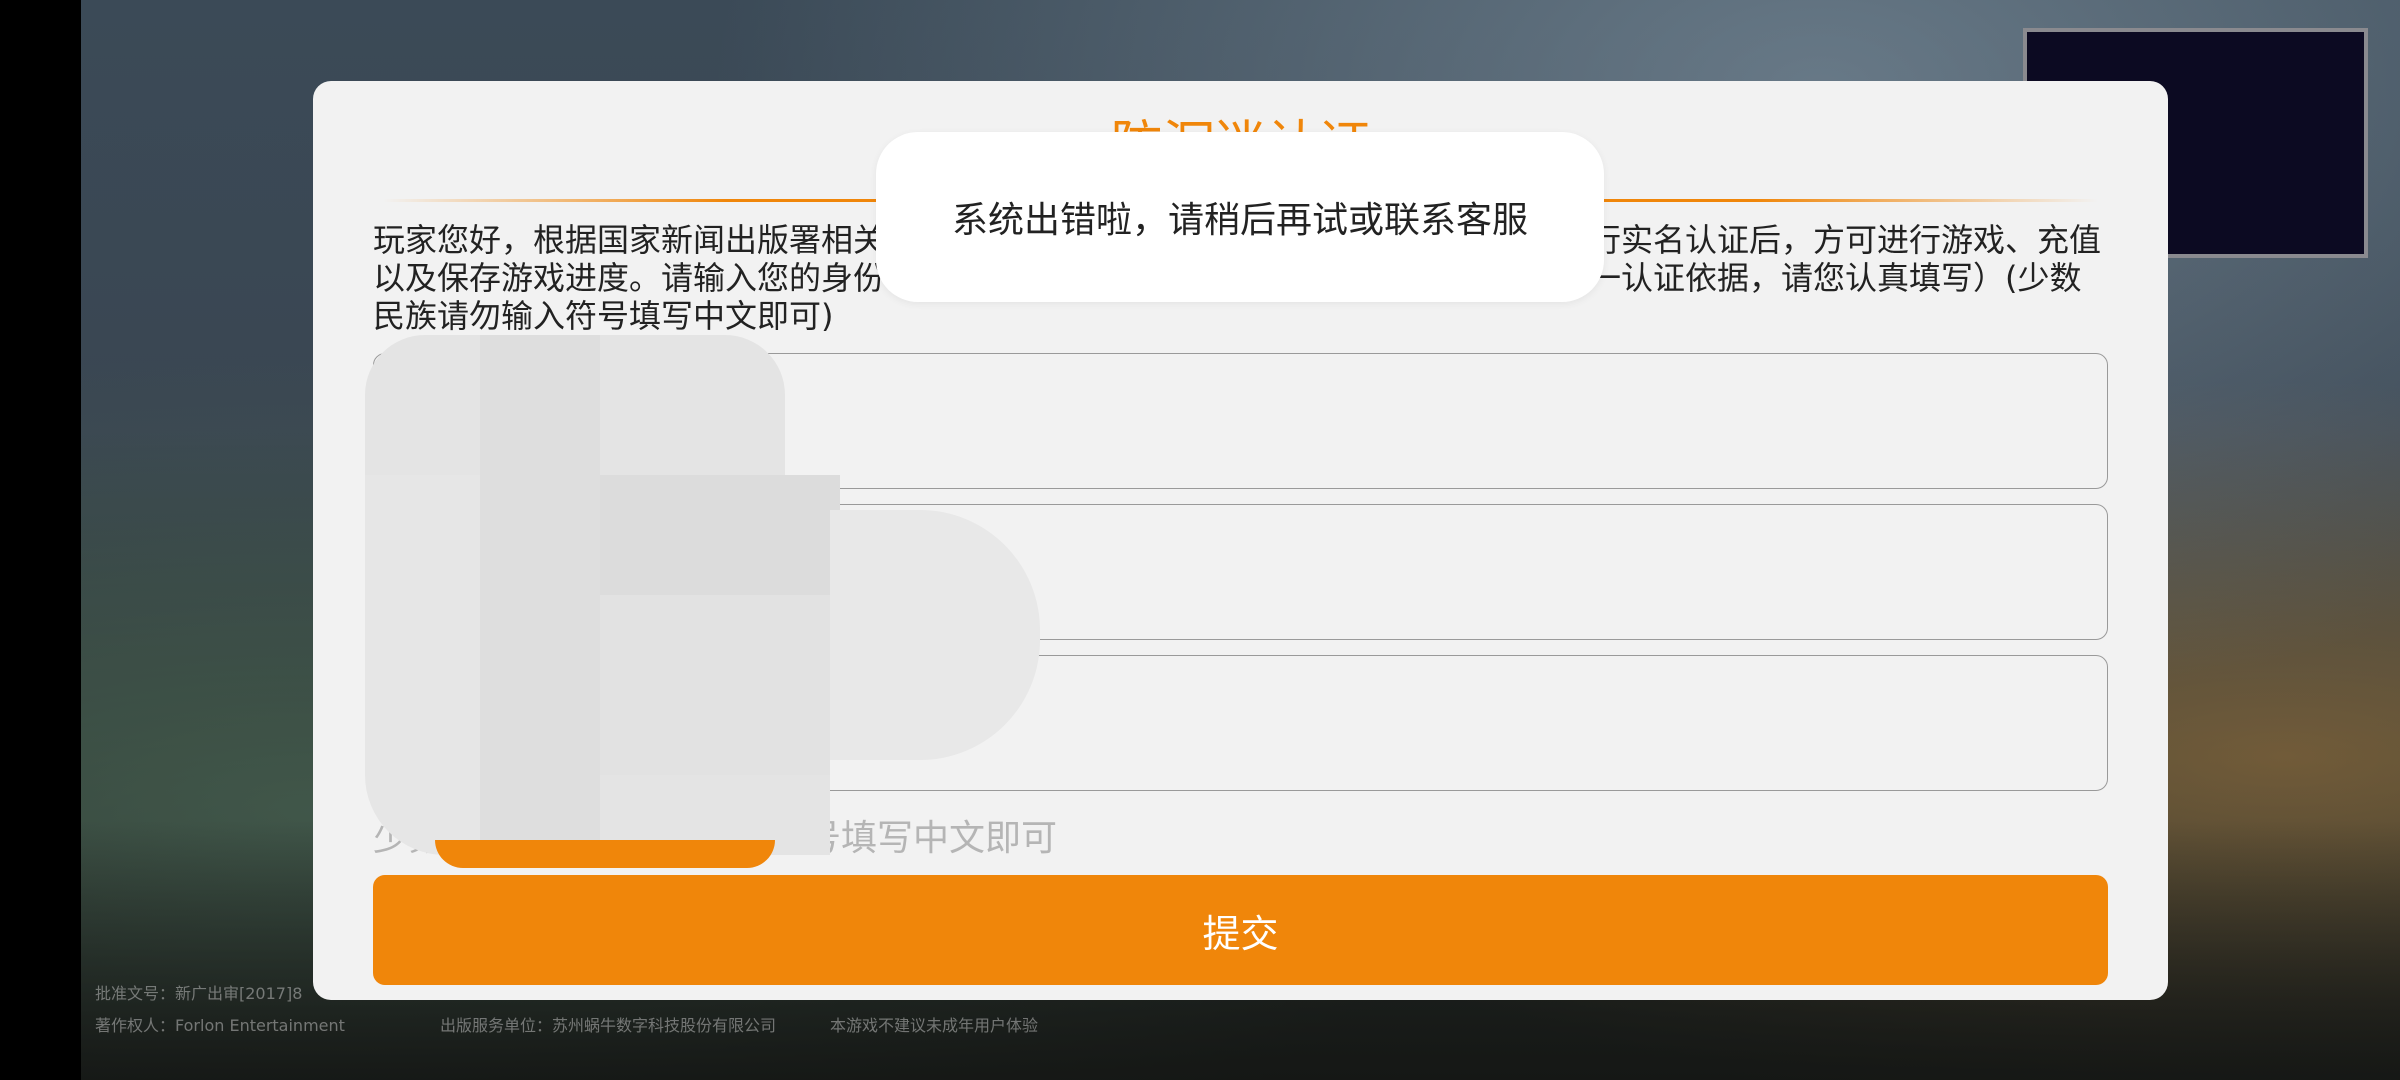 The height and width of the screenshot is (1080, 2400). I want to click on footer-copyright: 著作权人：Forlon Entertainment, so click(220, 1025).